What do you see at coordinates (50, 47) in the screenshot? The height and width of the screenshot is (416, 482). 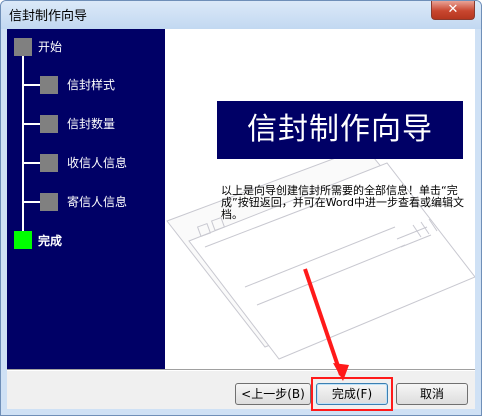 I see `step-label-start: 开始` at bounding box center [50, 47].